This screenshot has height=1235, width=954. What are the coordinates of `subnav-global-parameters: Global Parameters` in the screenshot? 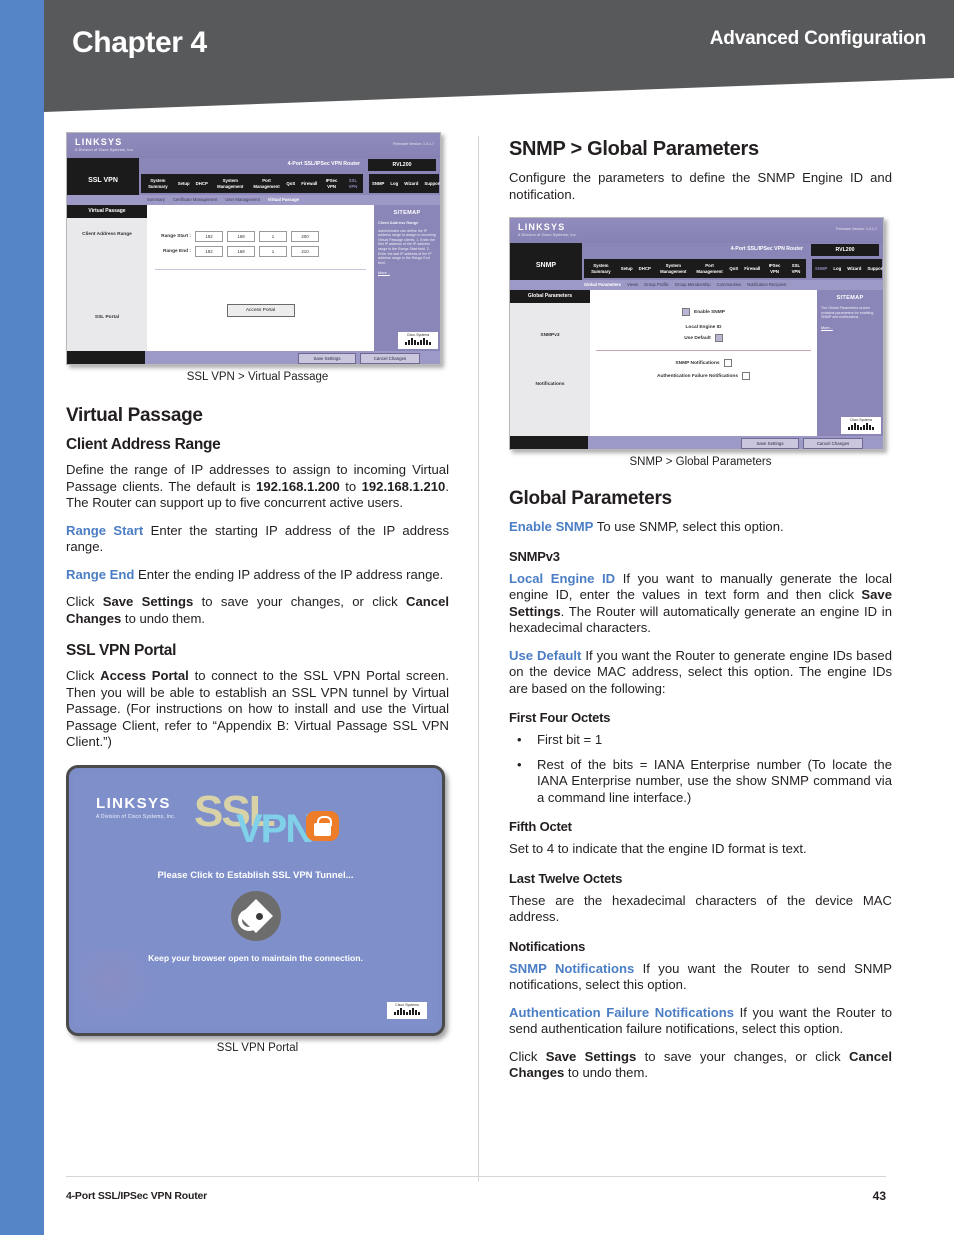 It's located at (602, 284).